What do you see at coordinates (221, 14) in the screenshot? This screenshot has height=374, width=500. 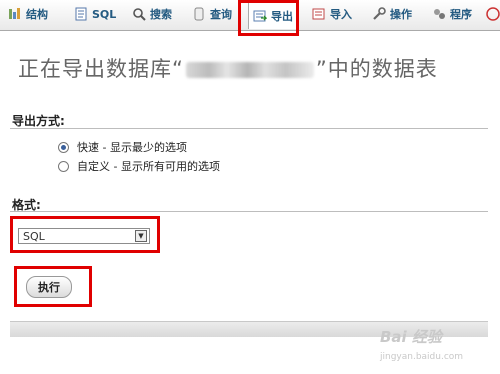 I see `tab-label: 查询` at bounding box center [221, 14].